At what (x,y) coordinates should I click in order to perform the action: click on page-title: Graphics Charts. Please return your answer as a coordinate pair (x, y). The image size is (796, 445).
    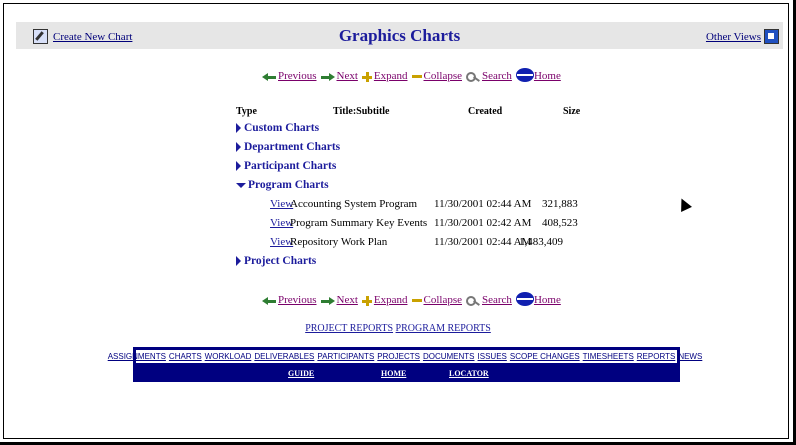
    Looking at the image, I should click on (399, 35).